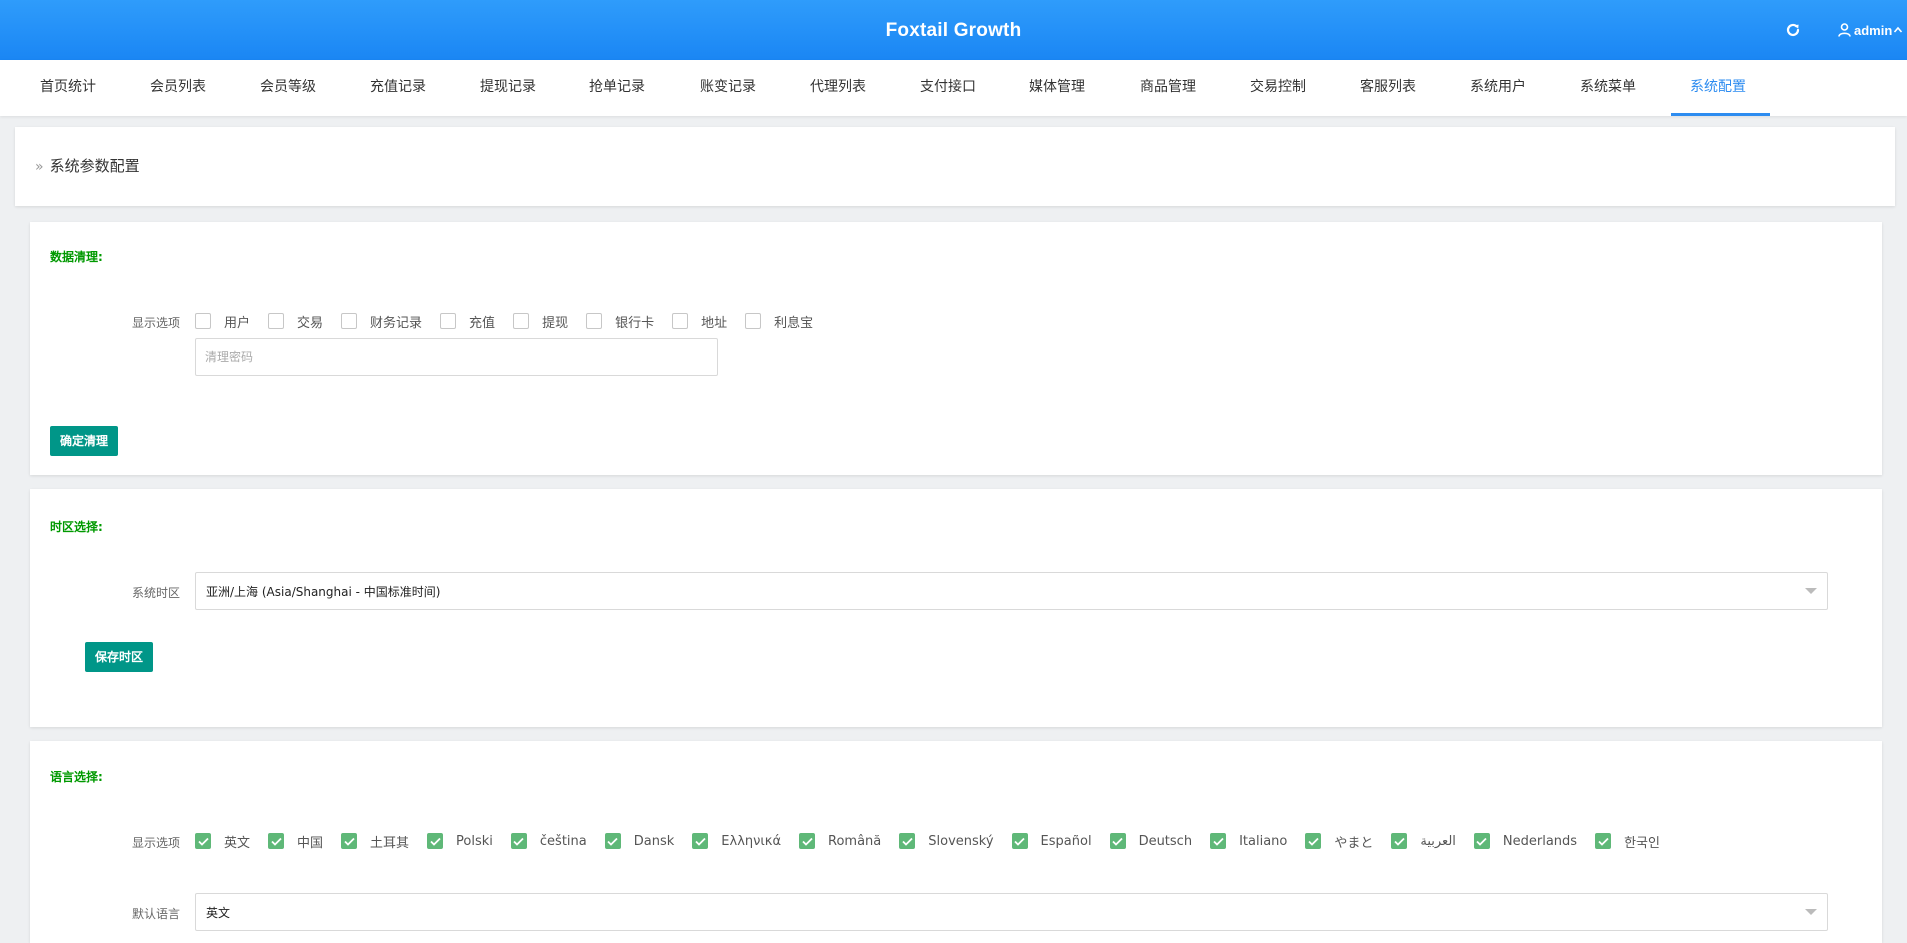 The image size is (1907, 943). What do you see at coordinates (218, 912) in the screenshot?
I see `default-language-value: 英文` at bounding box center [218, 912].